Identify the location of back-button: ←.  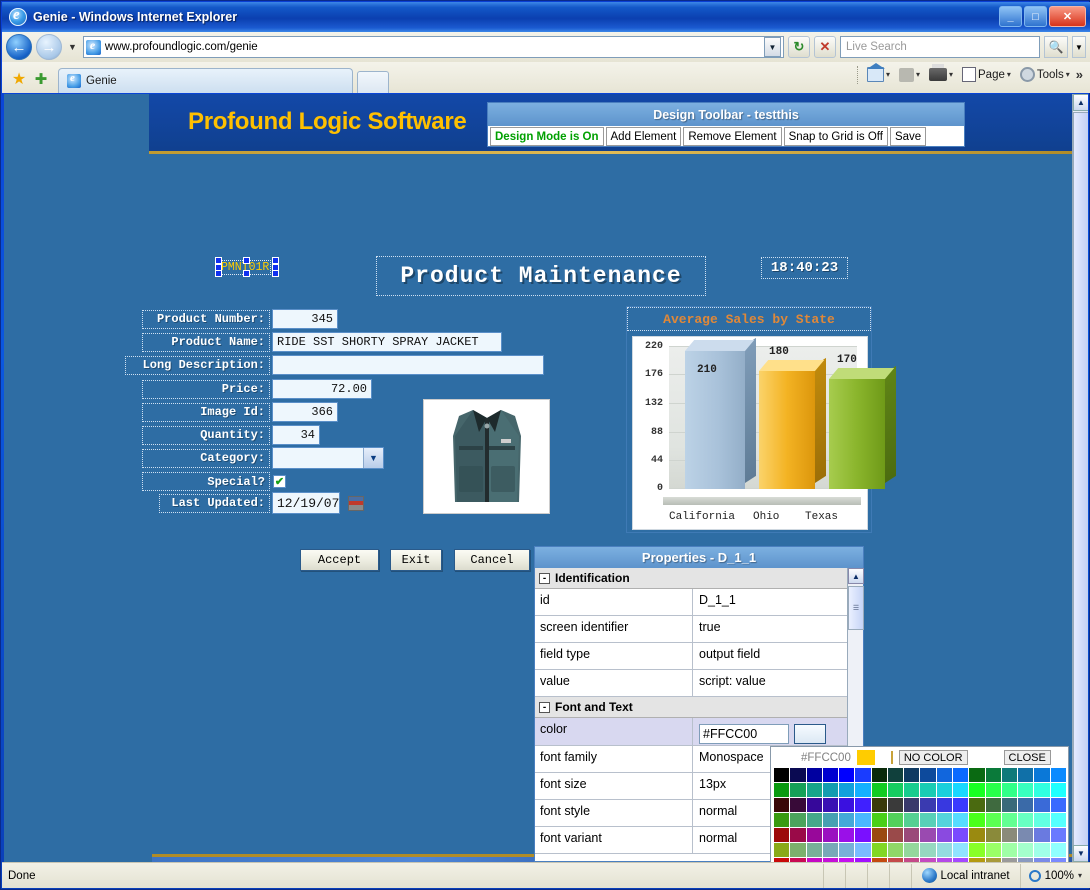
(19, 47).